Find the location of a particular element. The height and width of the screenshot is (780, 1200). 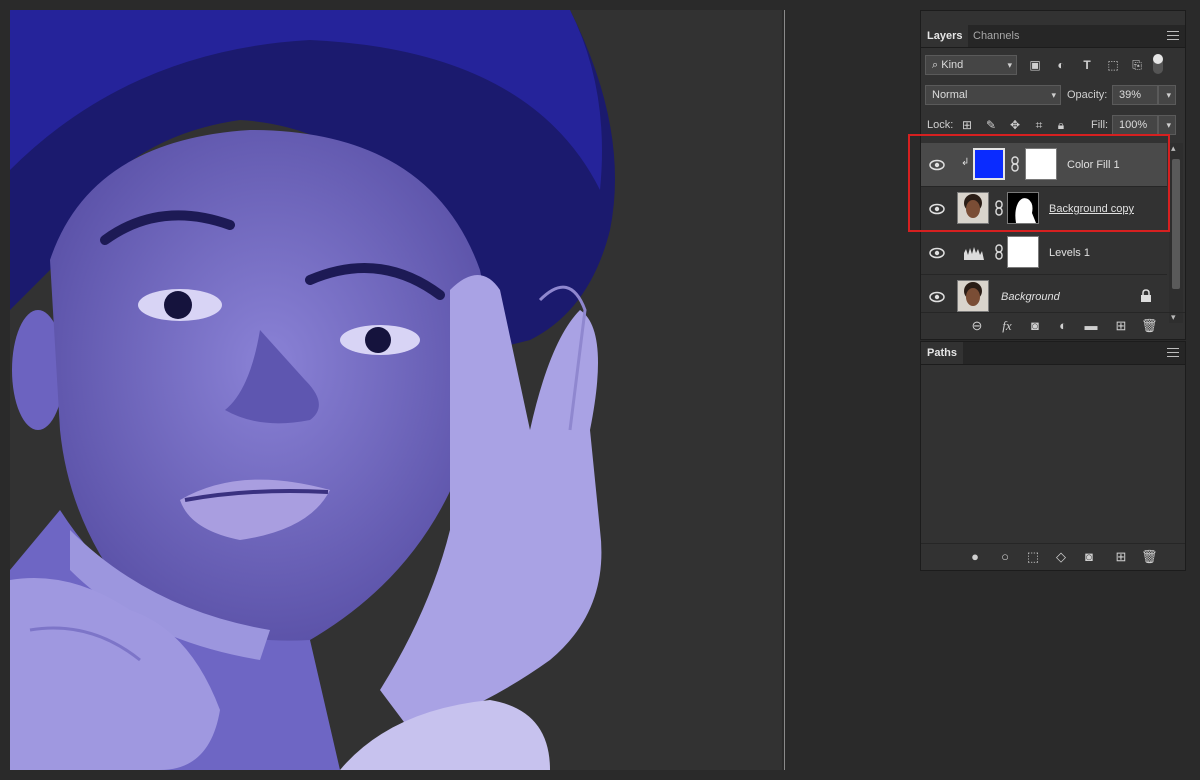

ruler-guide is located at coordinates (784, 390).